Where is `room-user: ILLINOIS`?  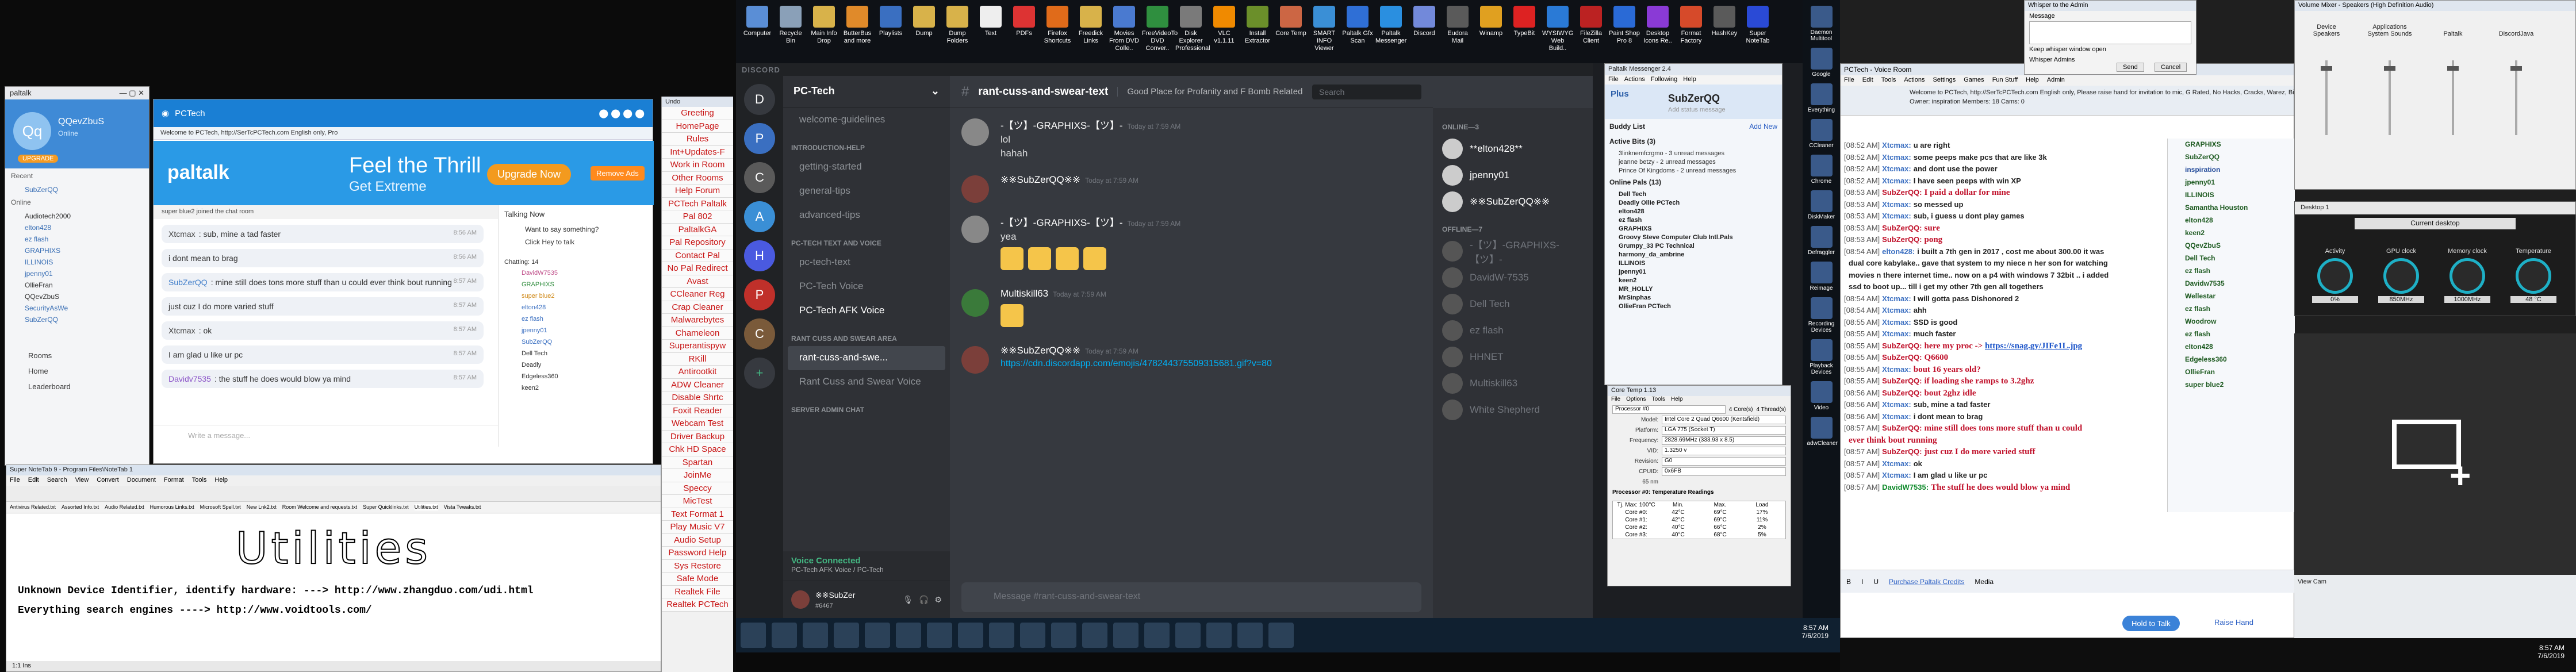
room-user: ILLINOIS is located at coordinates (2231, 195).